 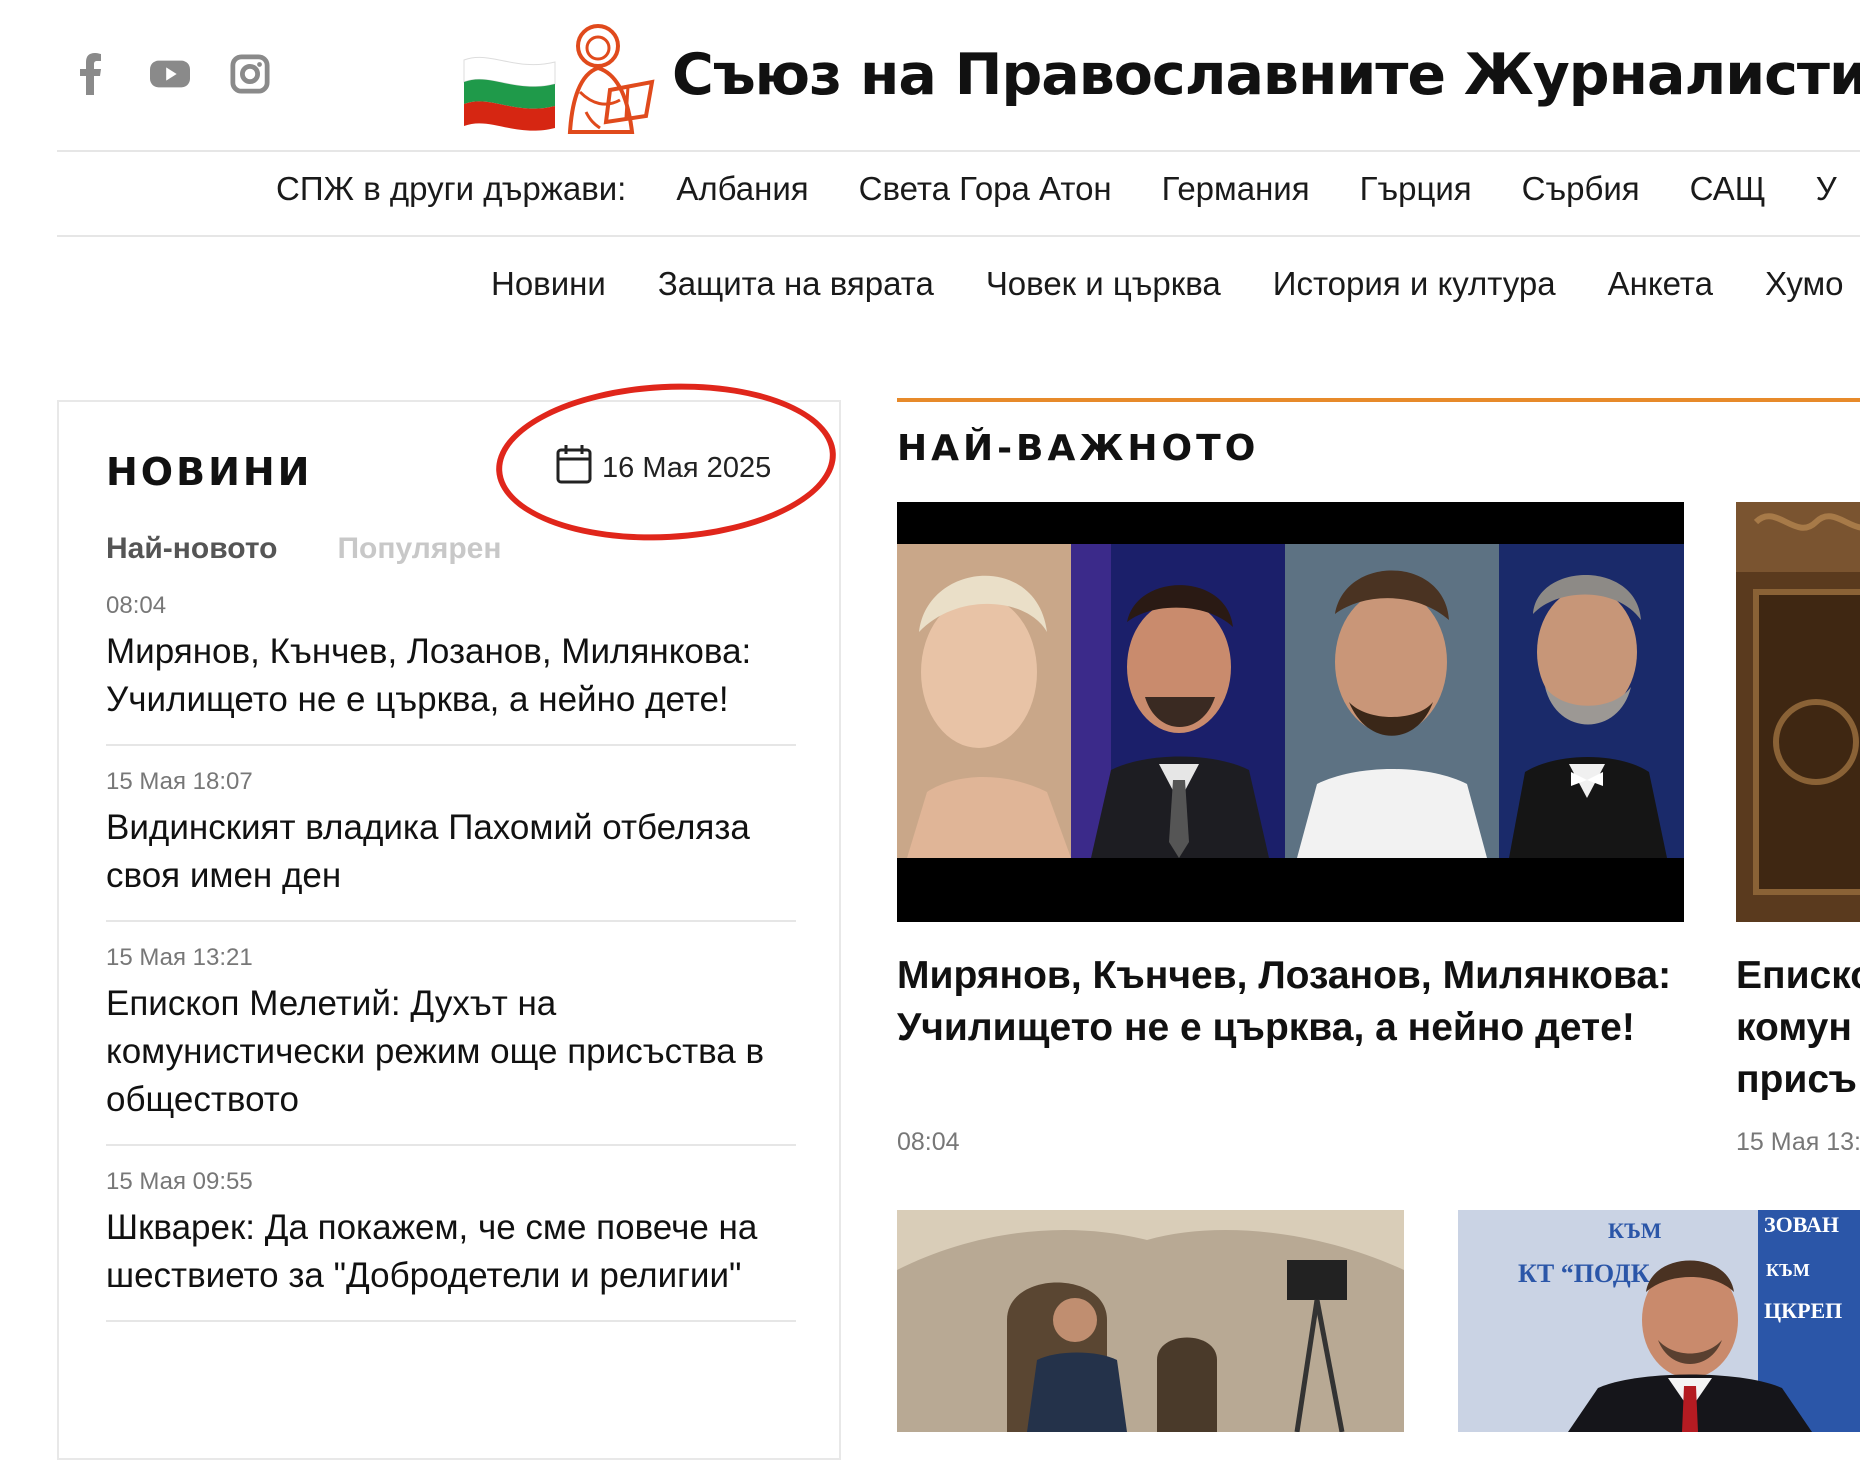 What do you see at coordinates (1803, 1310) in the screenshot?
I see `banner-text: ЦКРЕП` at bounding box center [1803, 1310].